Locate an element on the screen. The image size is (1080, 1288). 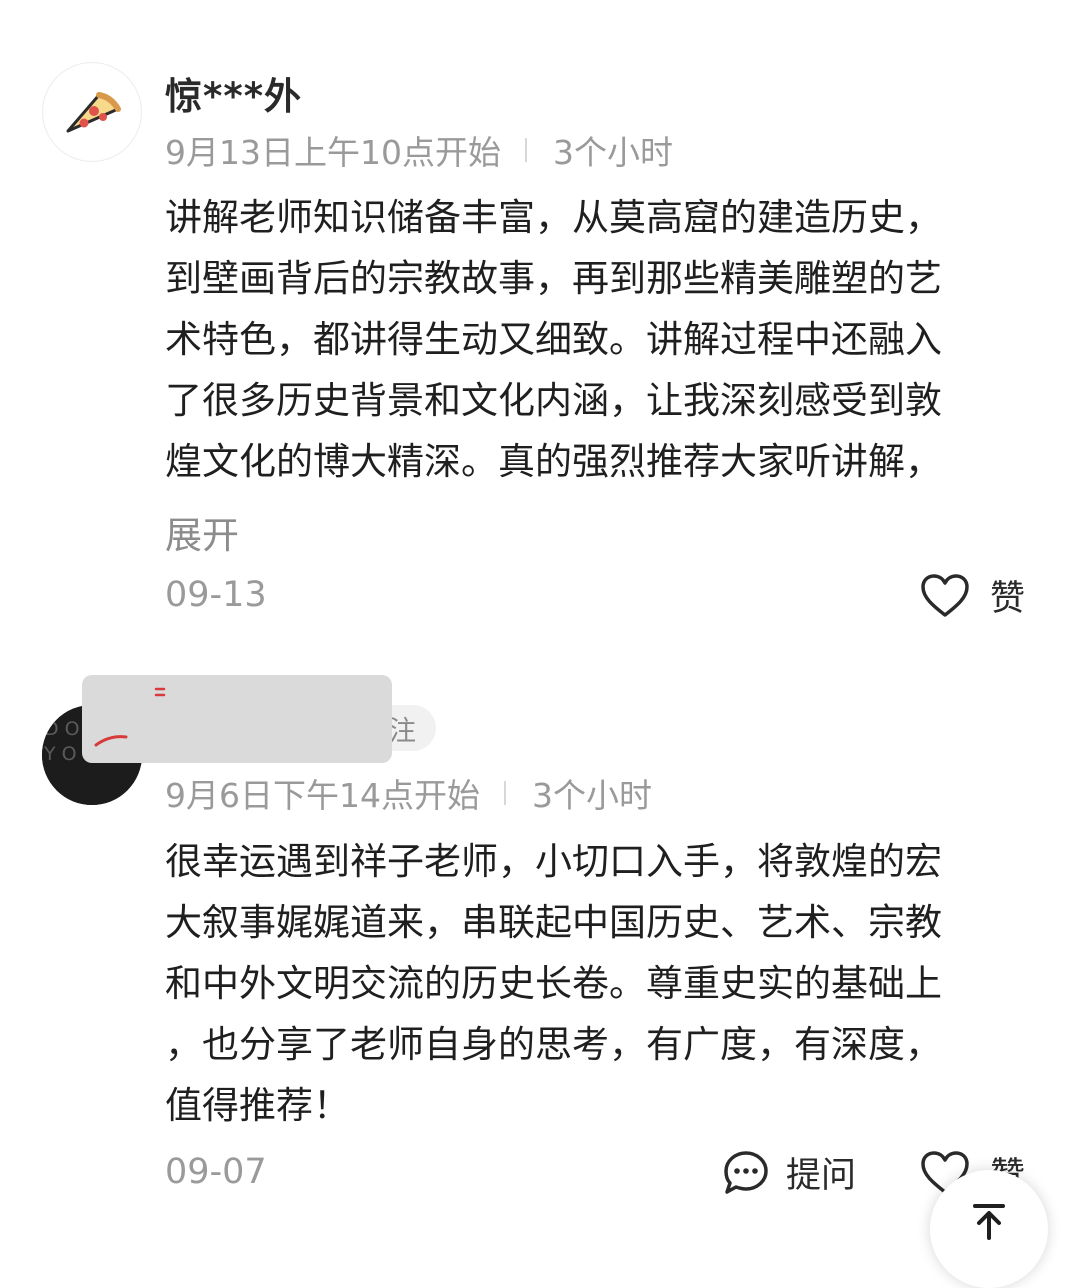
session-time: 9月6日下午14点开始 is located at coordinates (322, 795).